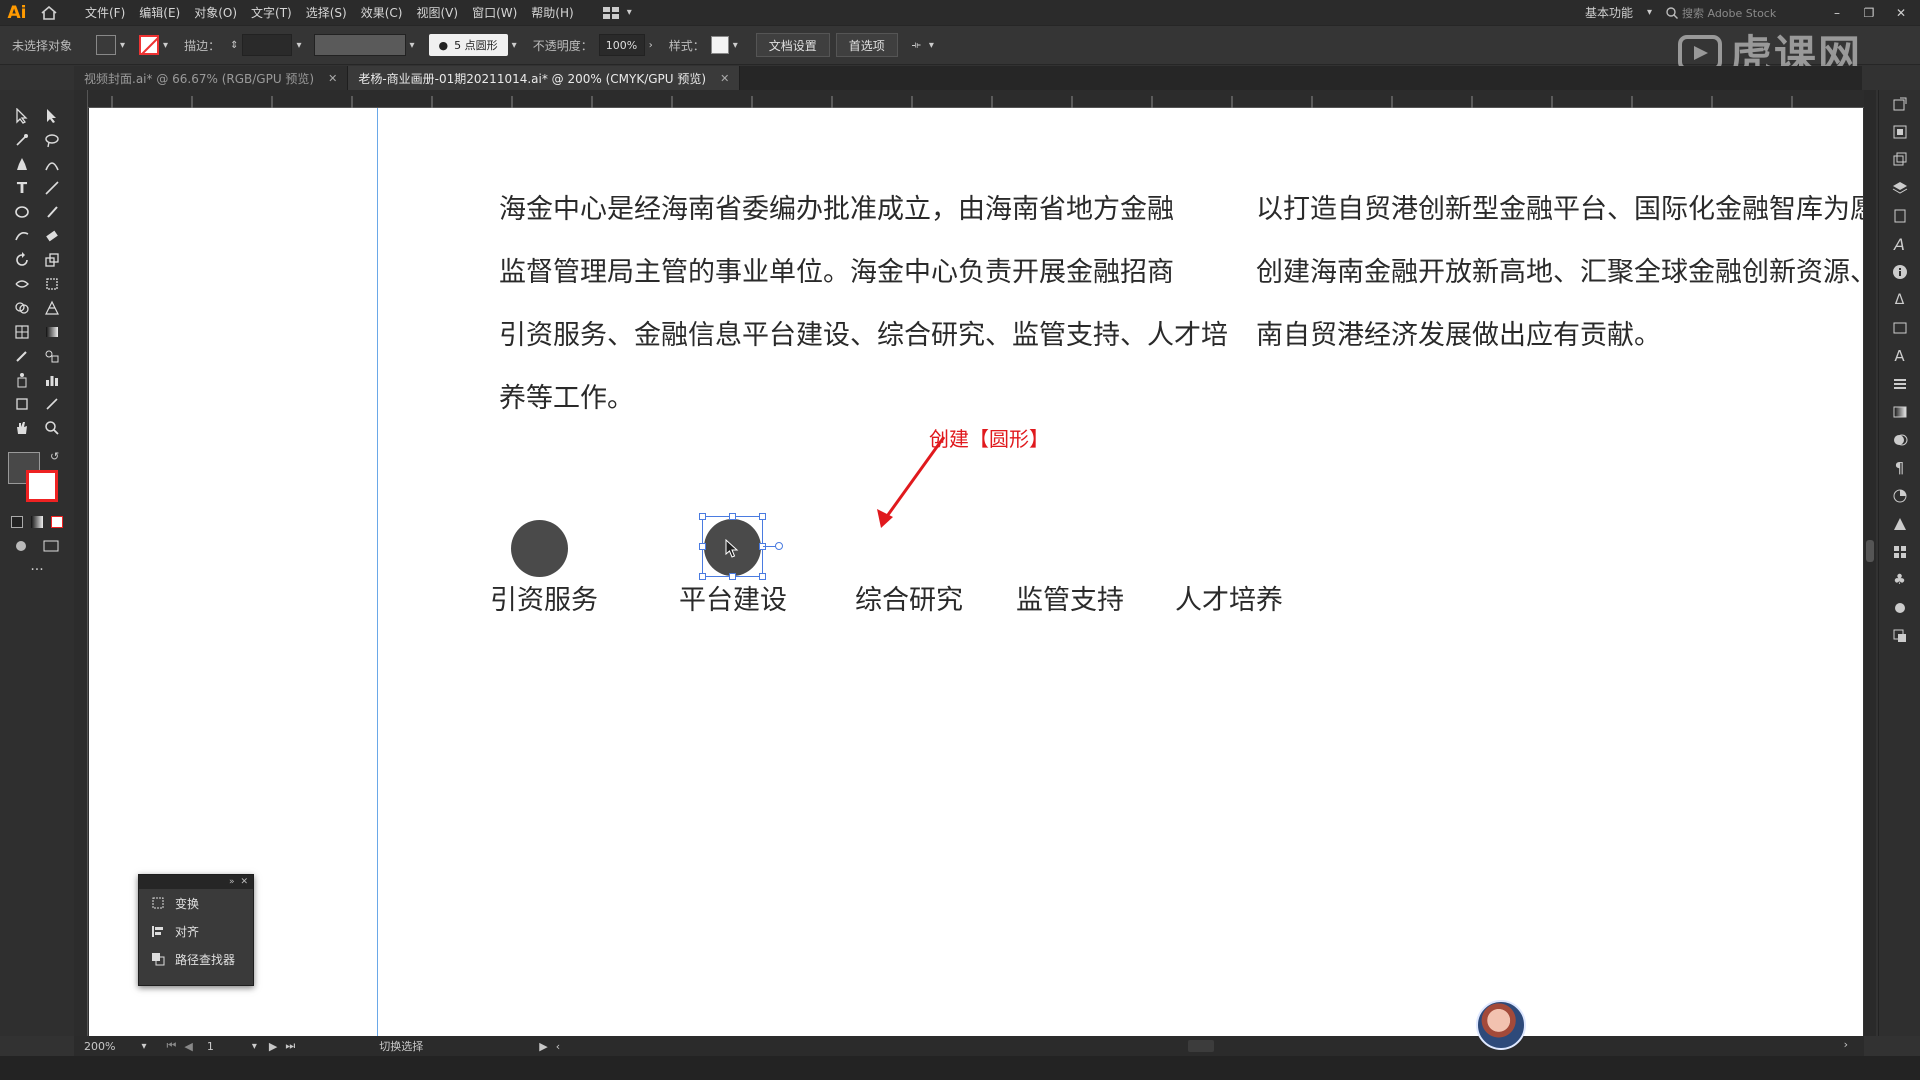 The width and height of the screenshot is (1920, 1080). I want to click on previous-artboard-icon: ◀, so click(188, 1046).